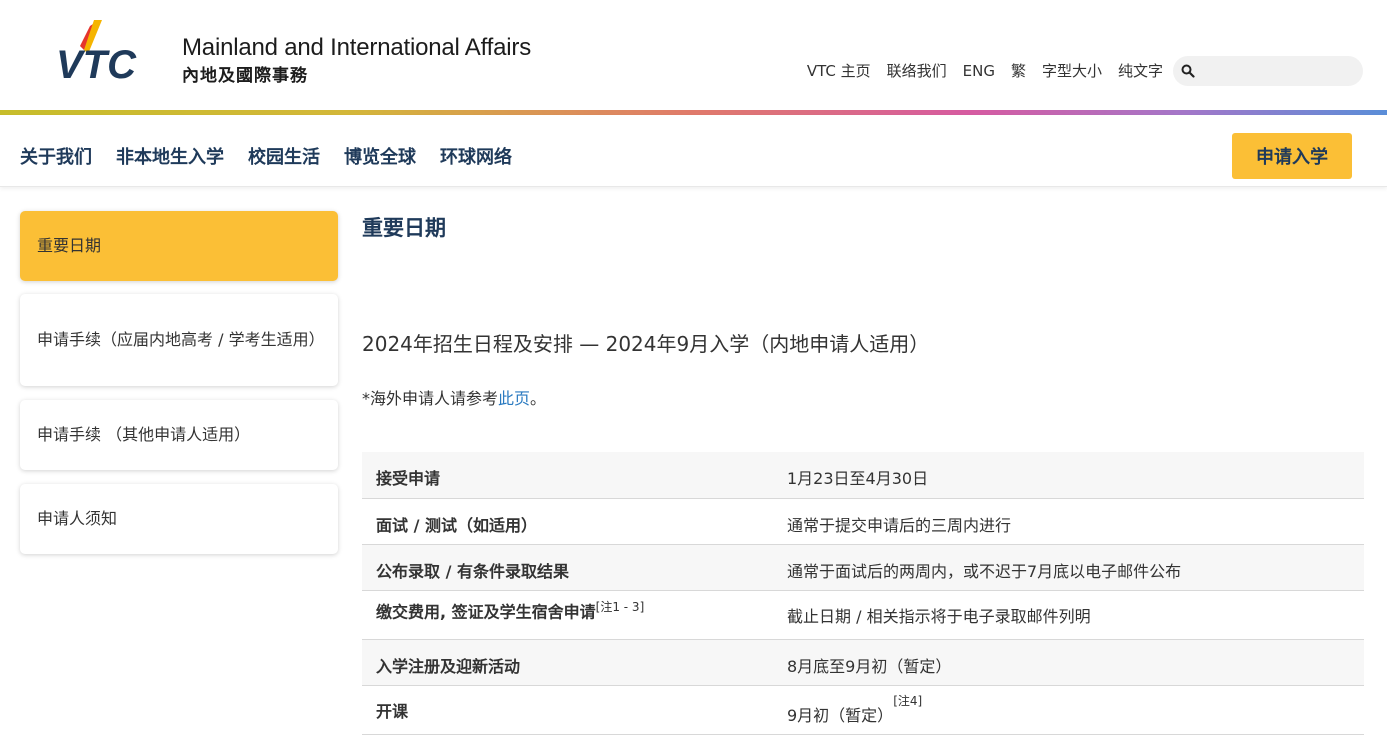 The height and width of the screenshot is (750, 1387). I want to click on nav-item-global: 博览全球, so click(380, 156).